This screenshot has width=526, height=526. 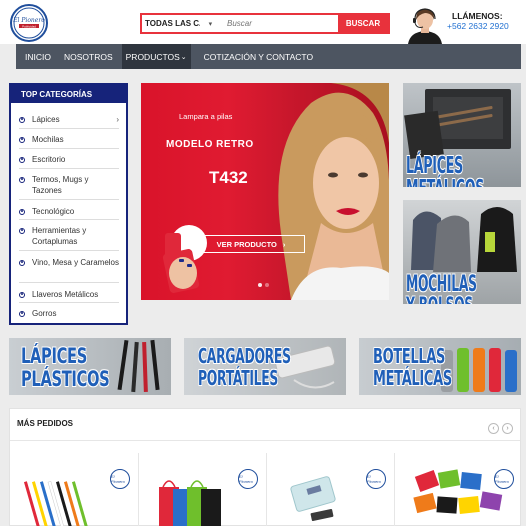 I want to click on sidebar-item-escritorio: Escritorio, so click(x=69, y=159).